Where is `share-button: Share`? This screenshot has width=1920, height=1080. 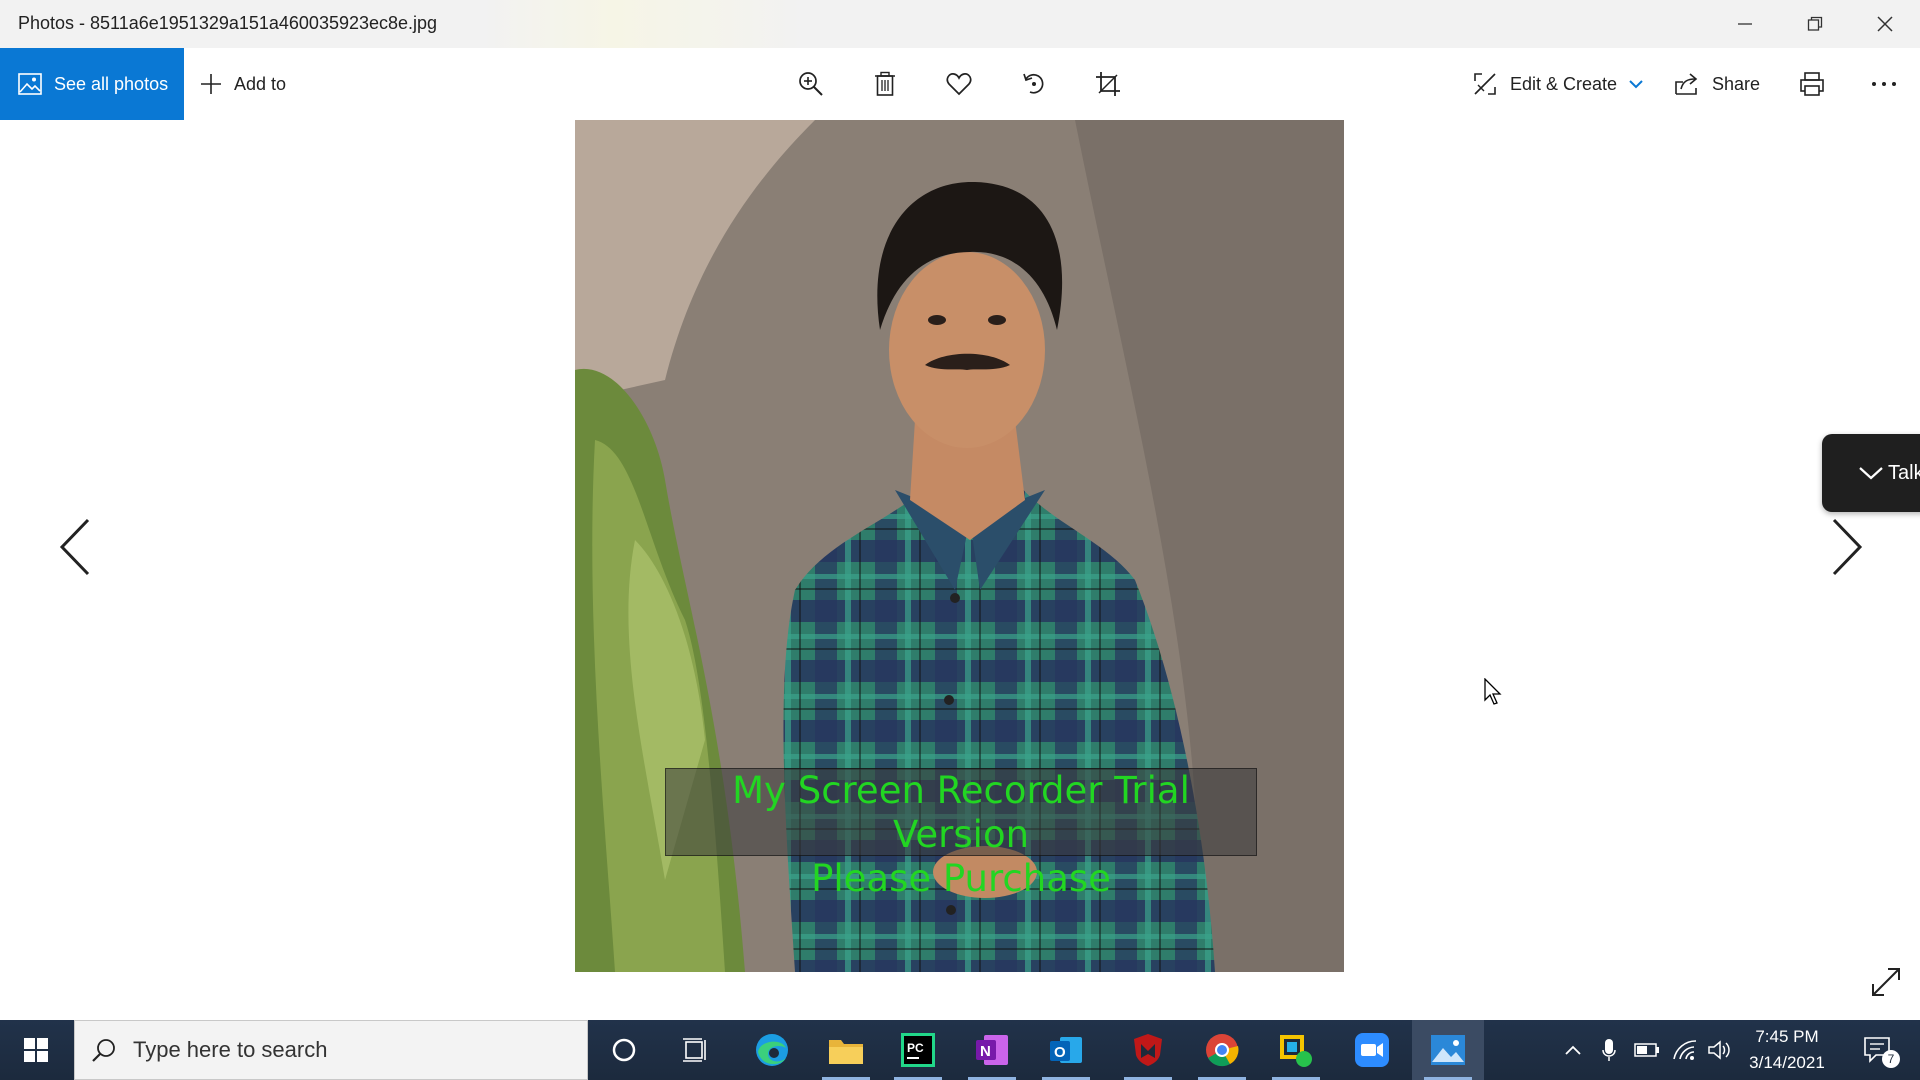 share-button: Share is located at coordinates (1717, 84).